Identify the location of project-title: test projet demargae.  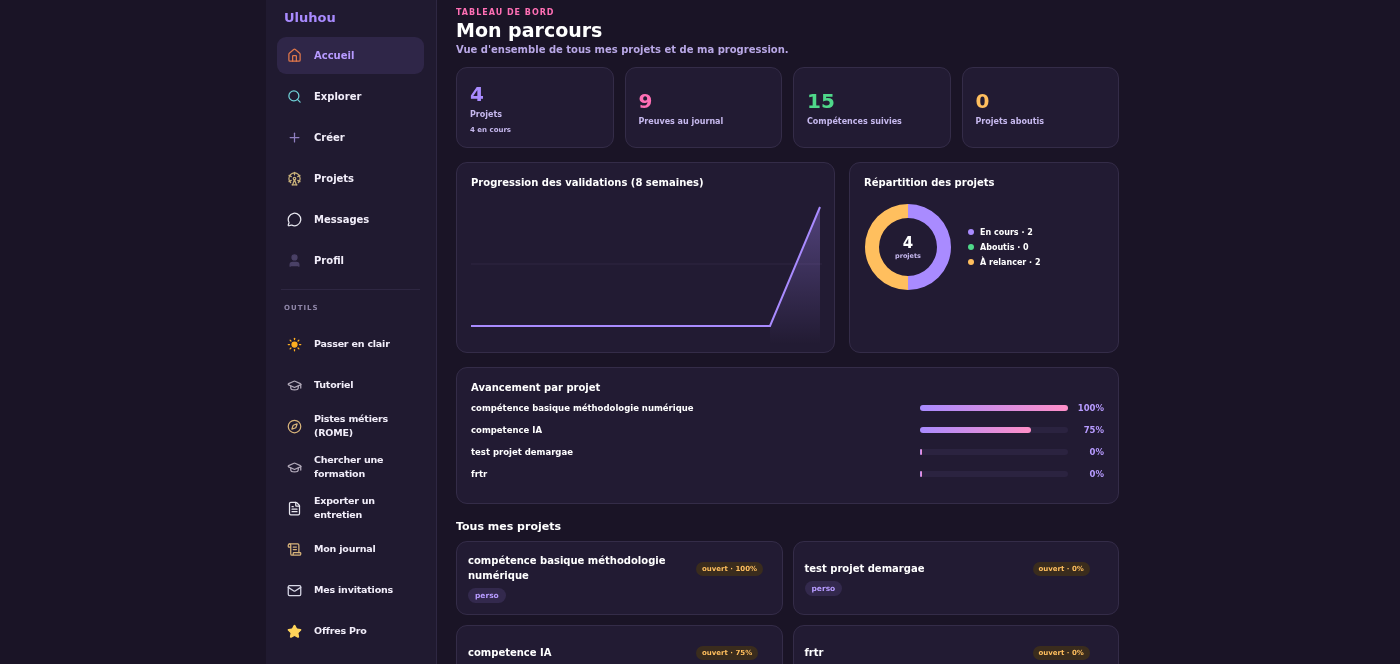
(865, 569).